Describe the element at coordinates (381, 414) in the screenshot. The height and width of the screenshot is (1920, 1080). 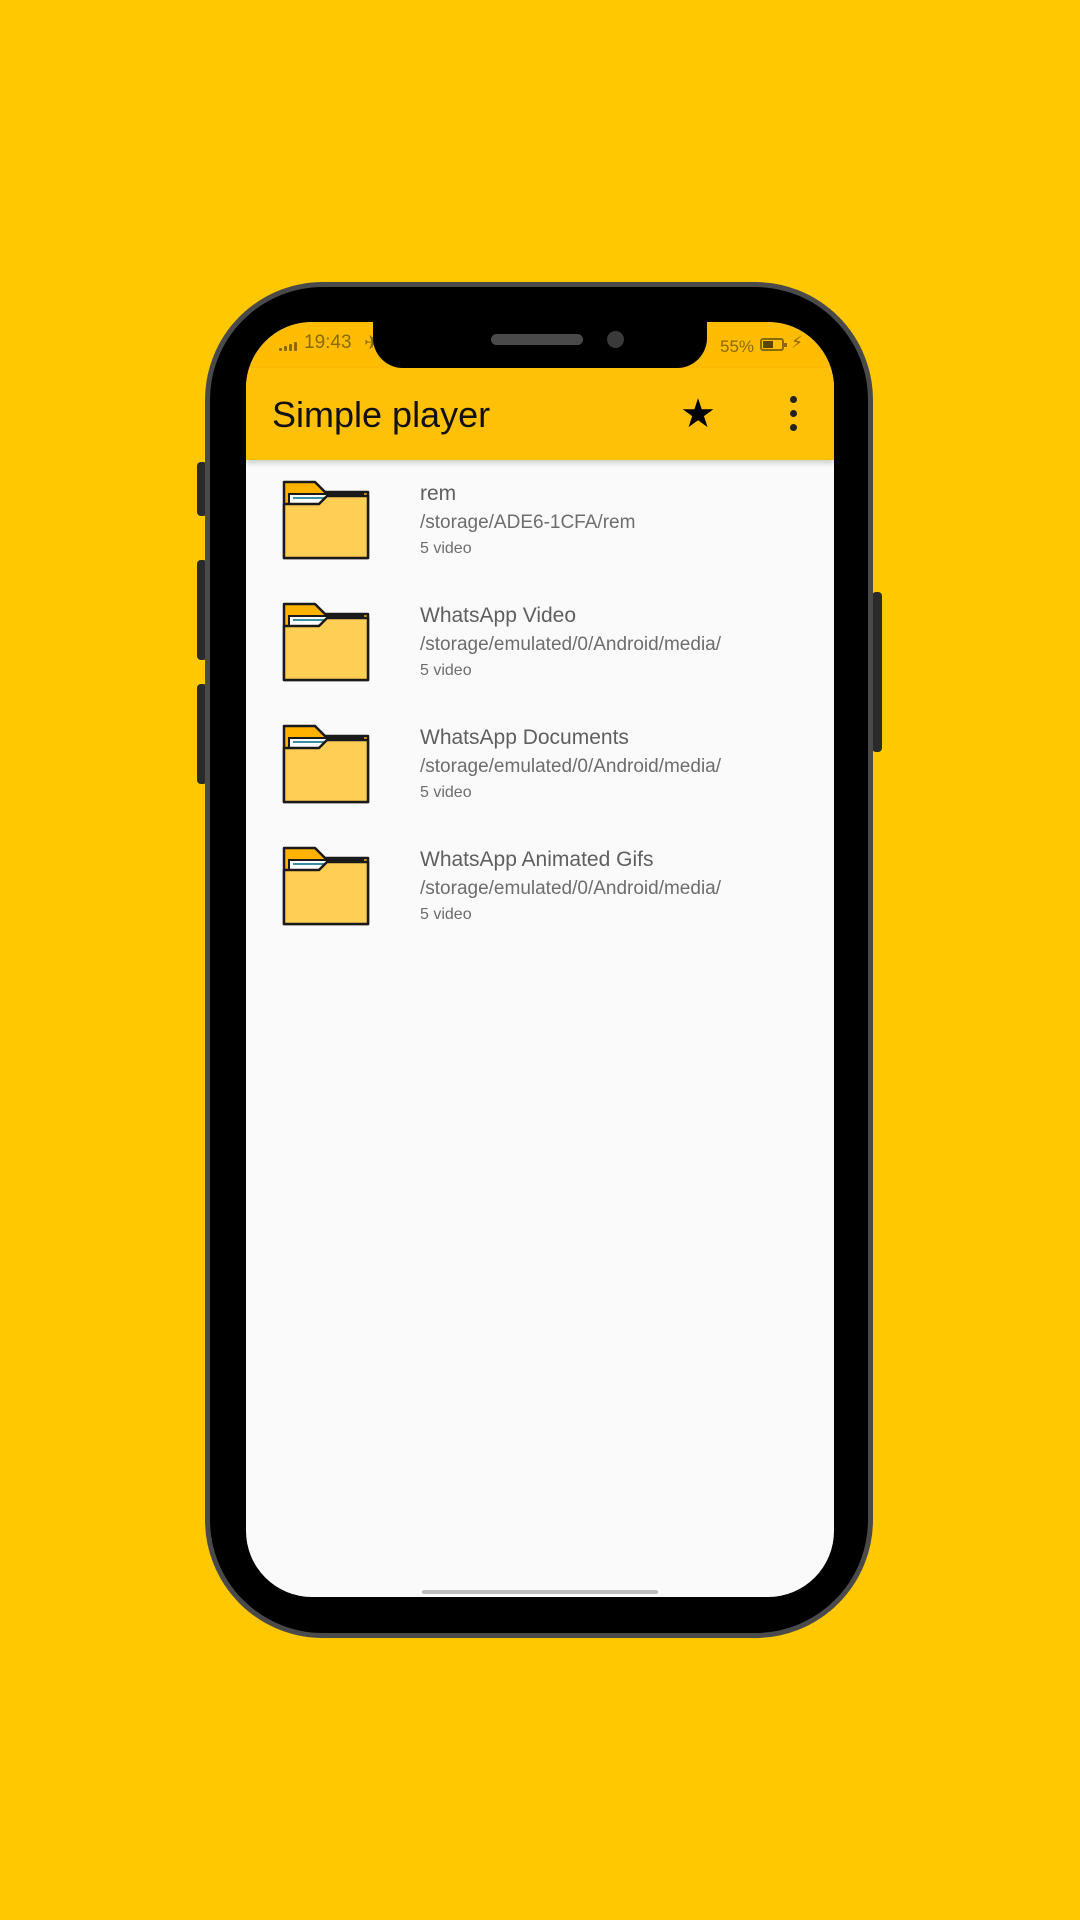
I see `app-title: Simple player` at that location.